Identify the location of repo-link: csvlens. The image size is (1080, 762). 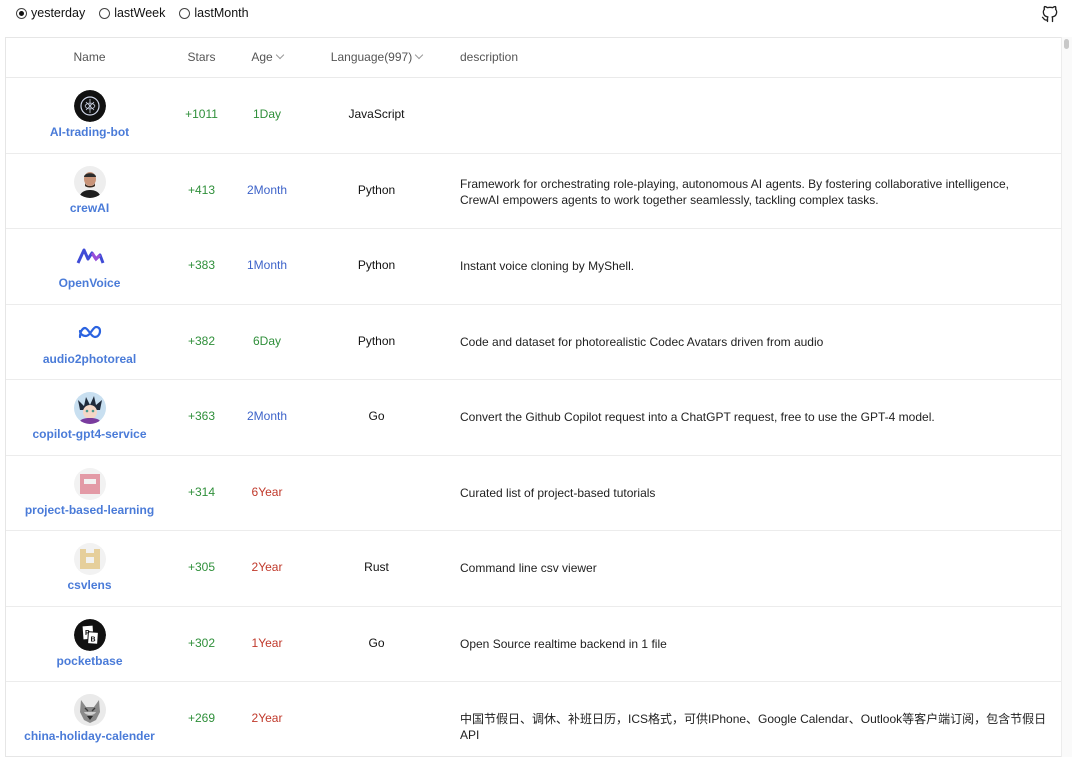
(89, 585).